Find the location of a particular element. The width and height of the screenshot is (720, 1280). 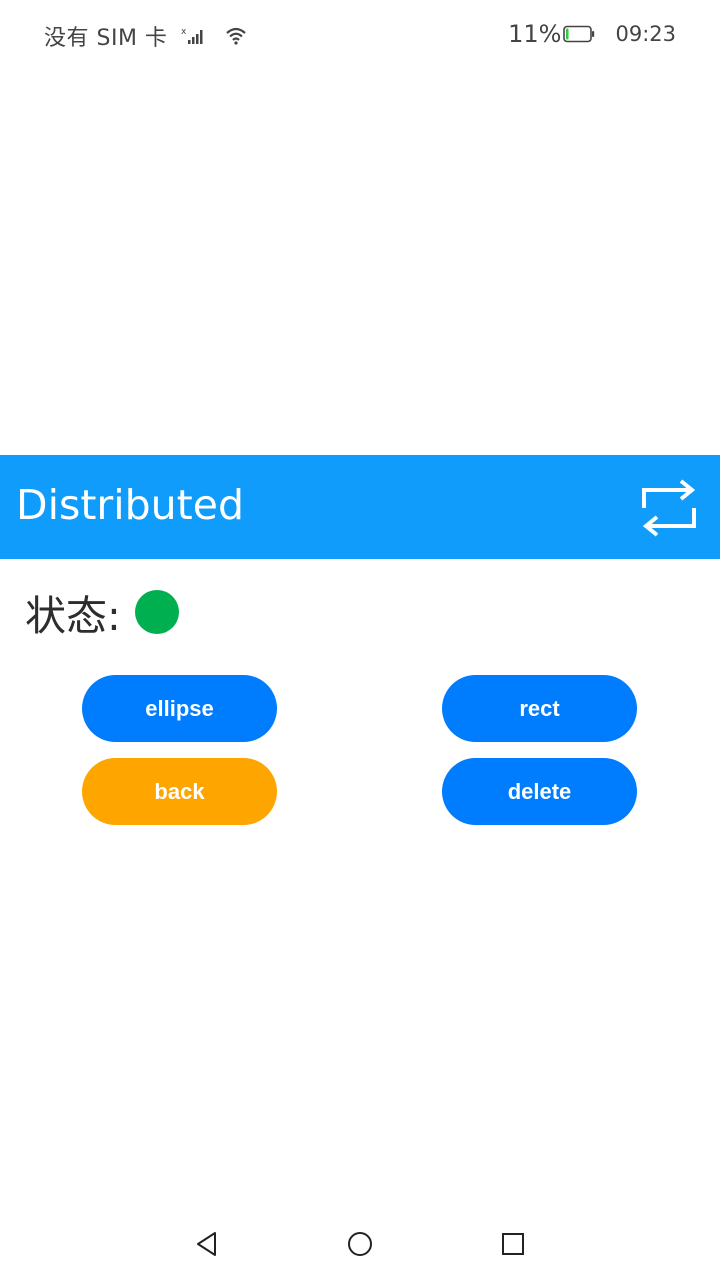

app-bar: Distributed is located at coordinates (360, 507).